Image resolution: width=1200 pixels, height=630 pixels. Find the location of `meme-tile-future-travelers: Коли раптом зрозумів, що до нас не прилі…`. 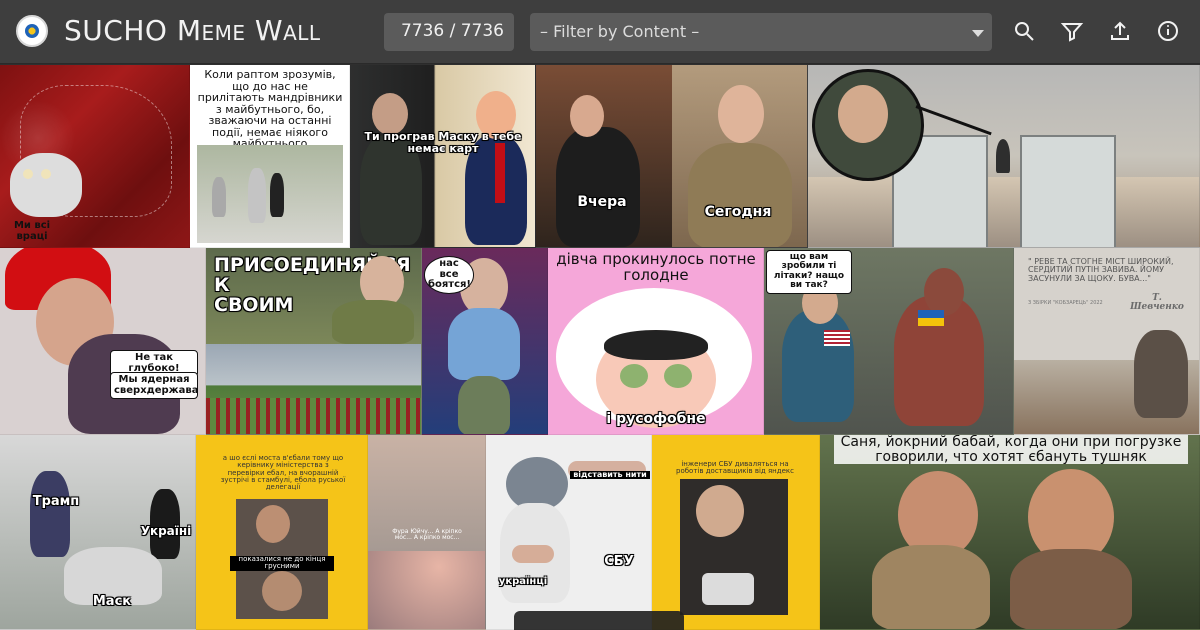

meme-tile-future-travelers: Коли раптом зрозумів, що до нас не прилі… is located at coordinates (270, 156).